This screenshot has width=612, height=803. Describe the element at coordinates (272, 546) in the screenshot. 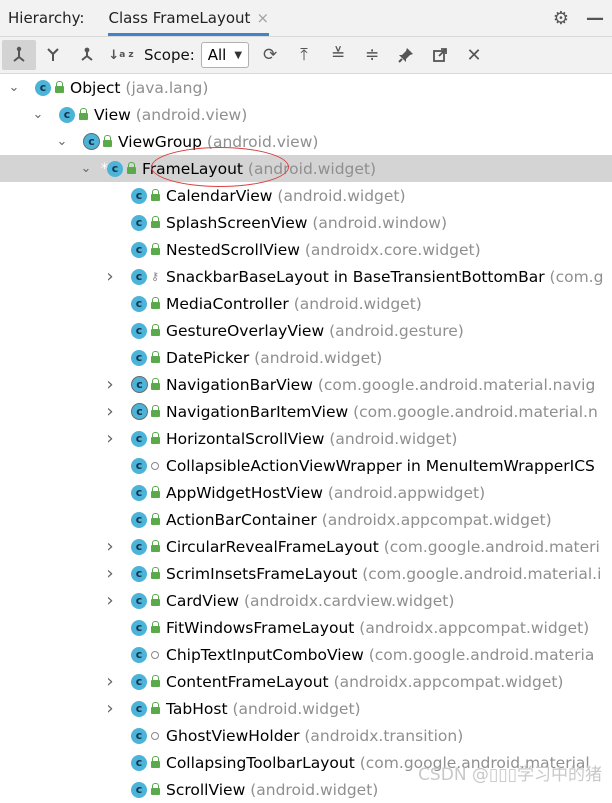

I see `class-name: CircularRevealFrameLayout` at that location.